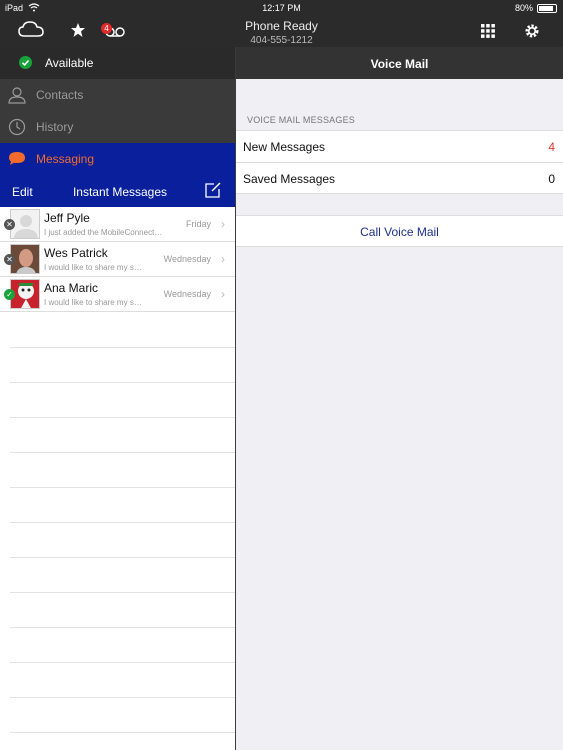  Describe the element at coordinates (17, 160) in the screenshot. I see `chat-bubble-icon` at that location.